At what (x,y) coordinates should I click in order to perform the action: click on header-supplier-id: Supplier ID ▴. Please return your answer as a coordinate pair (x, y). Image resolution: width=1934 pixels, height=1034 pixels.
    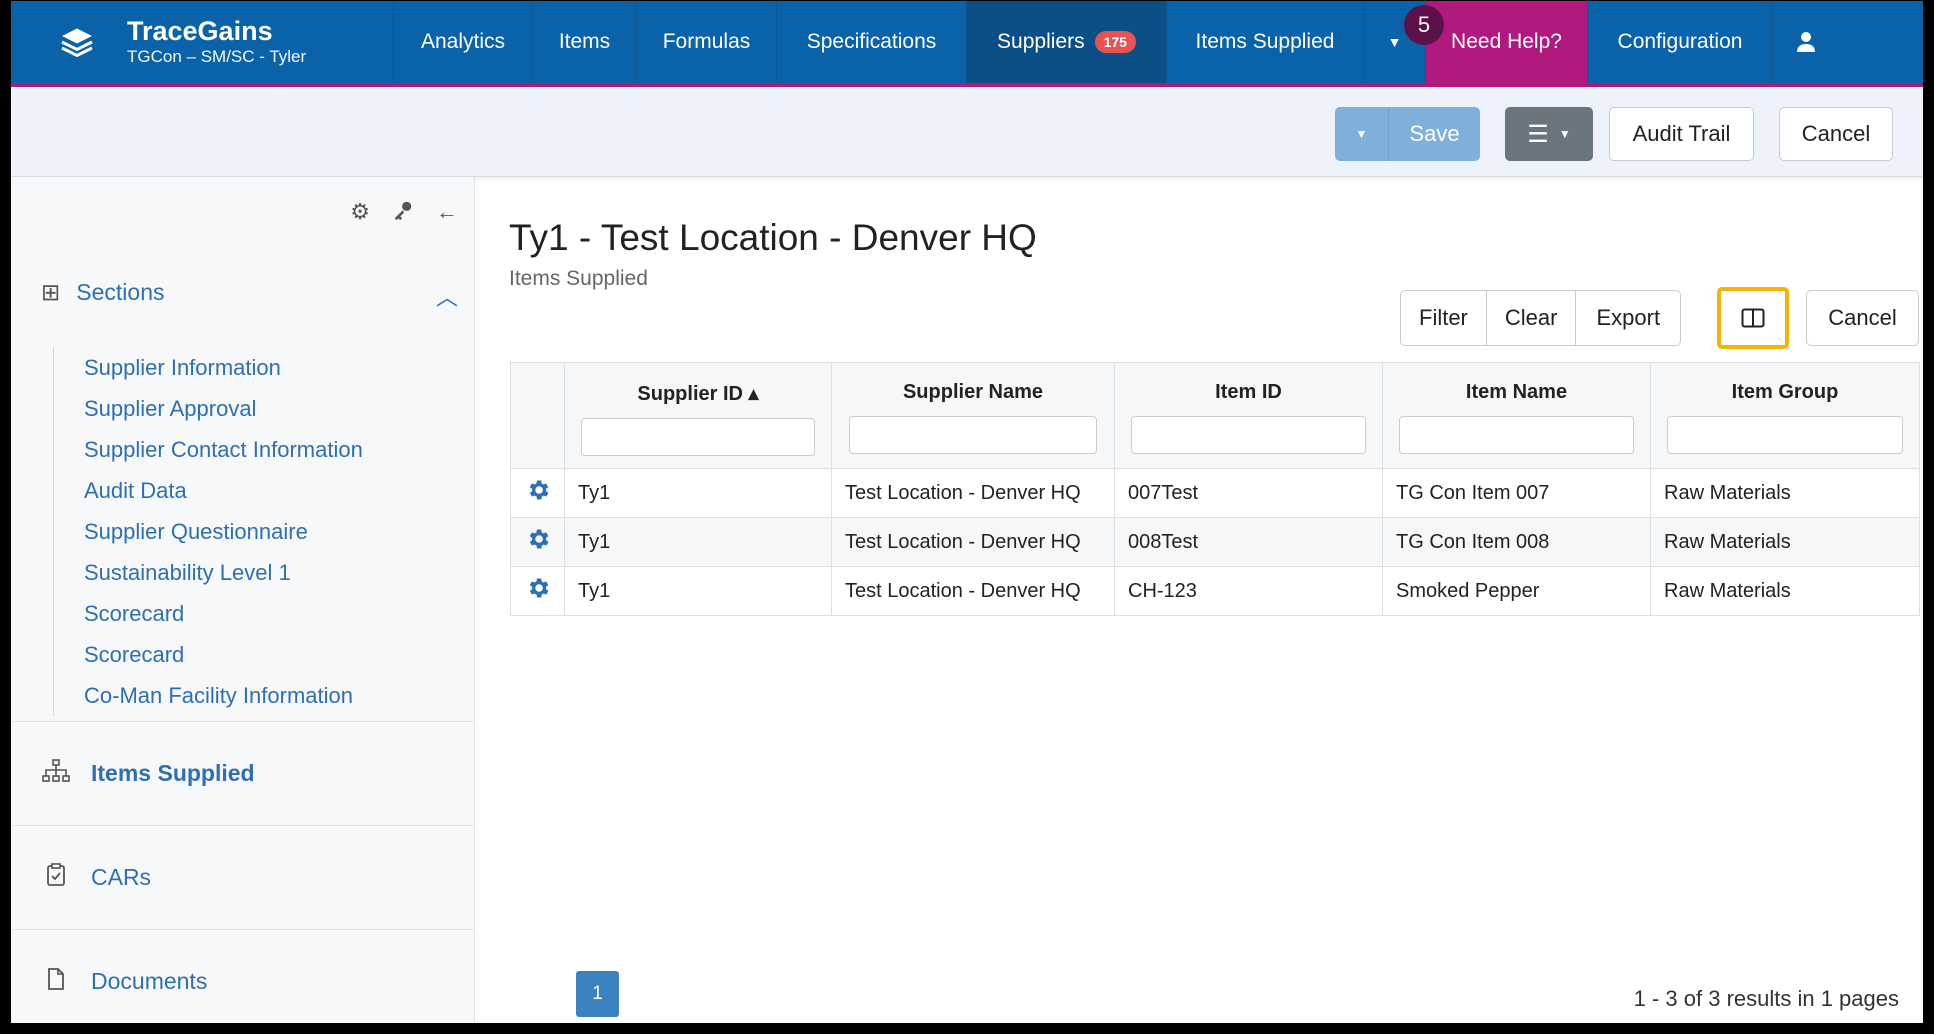
    Looking at the image, I should click on (698, 415).